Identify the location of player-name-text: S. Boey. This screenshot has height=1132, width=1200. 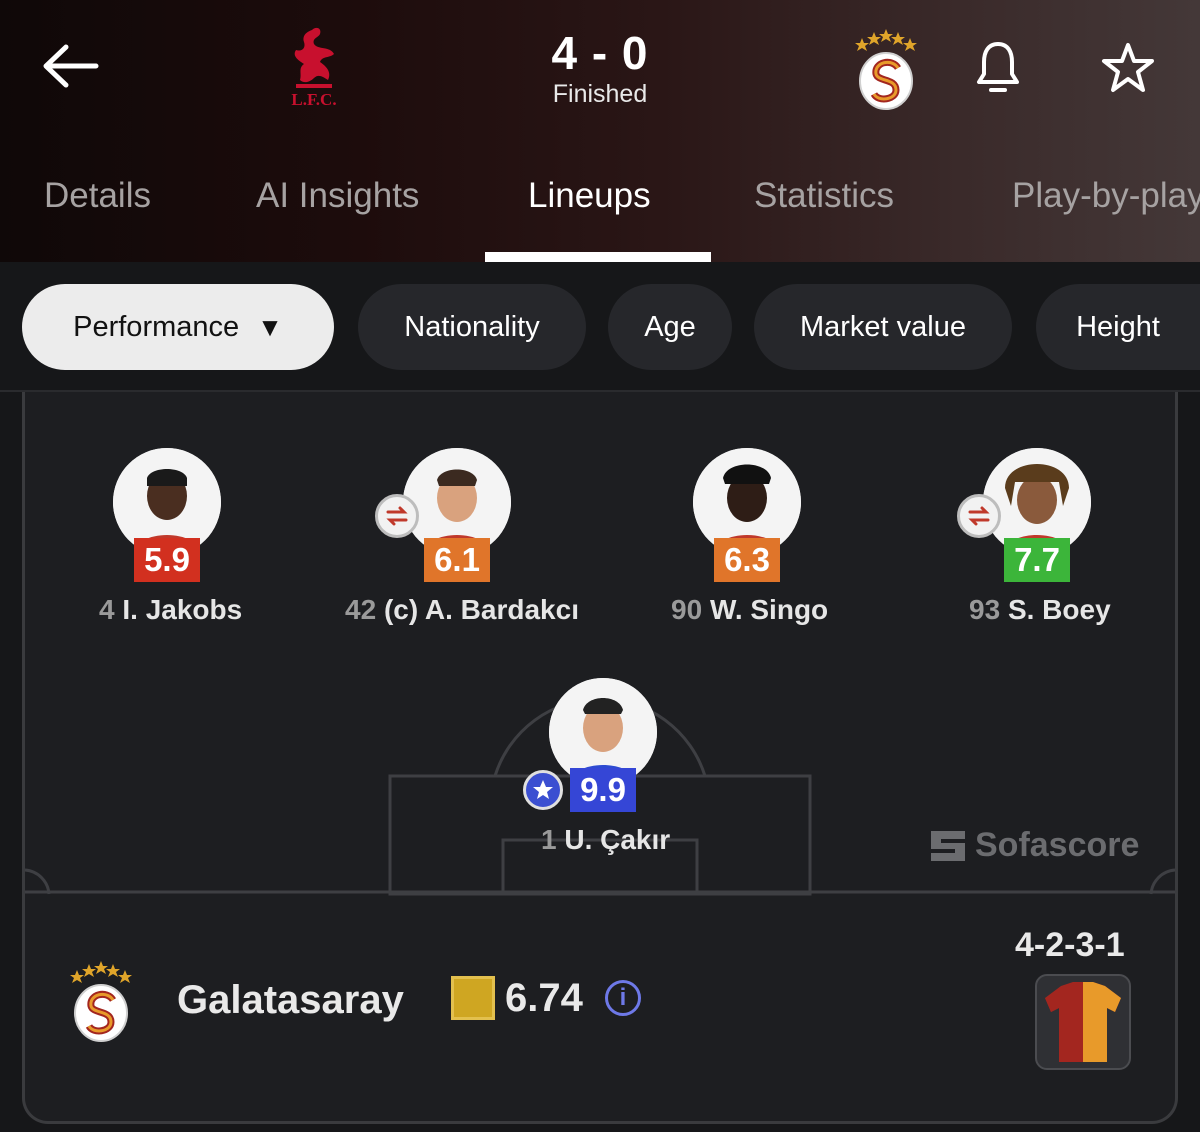
(1059, 609).